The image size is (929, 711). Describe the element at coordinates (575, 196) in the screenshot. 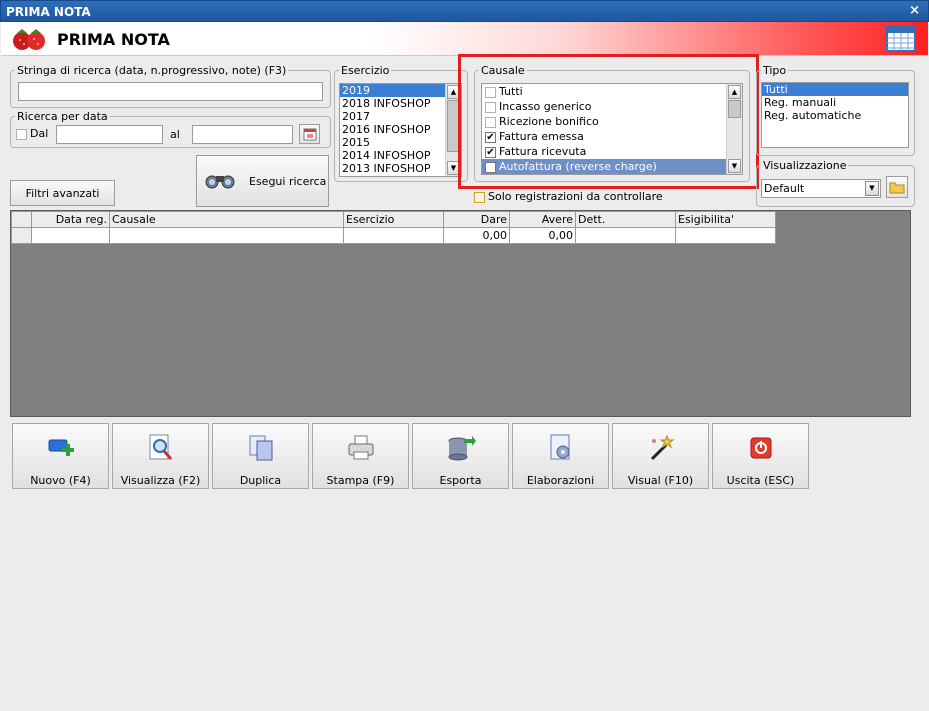

I see `solo-registrazioni-label: Solo registrazioni da controllare` at that location.